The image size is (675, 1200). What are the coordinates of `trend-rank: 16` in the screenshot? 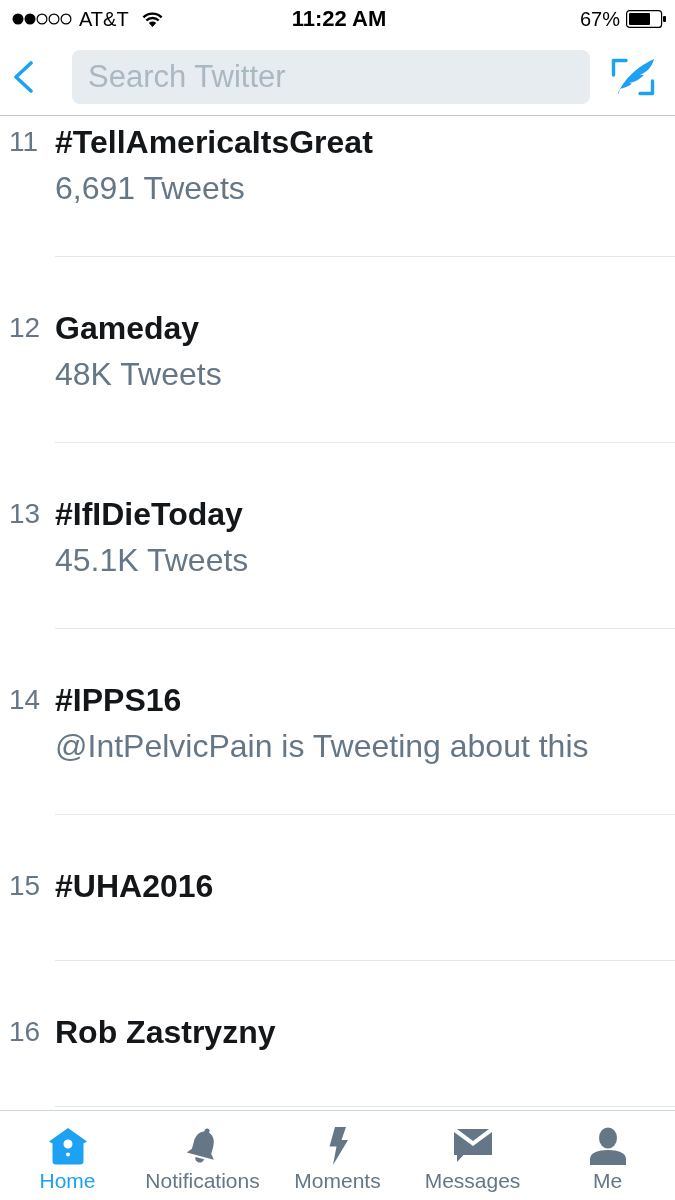 It's located at (25, 1031).